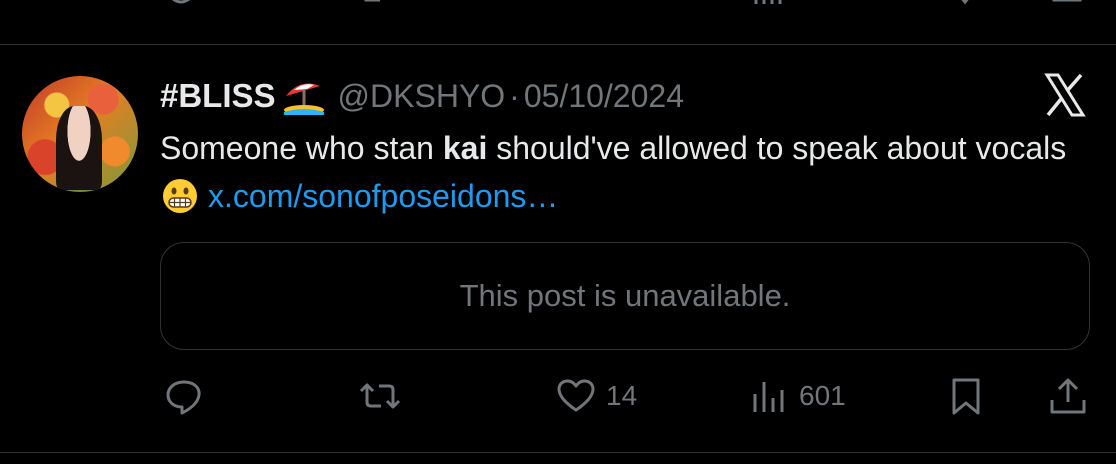 The width and height of the screenshot is (1116, 464). I want to click on user-handle: @DKSHYO, so click(422, 96).